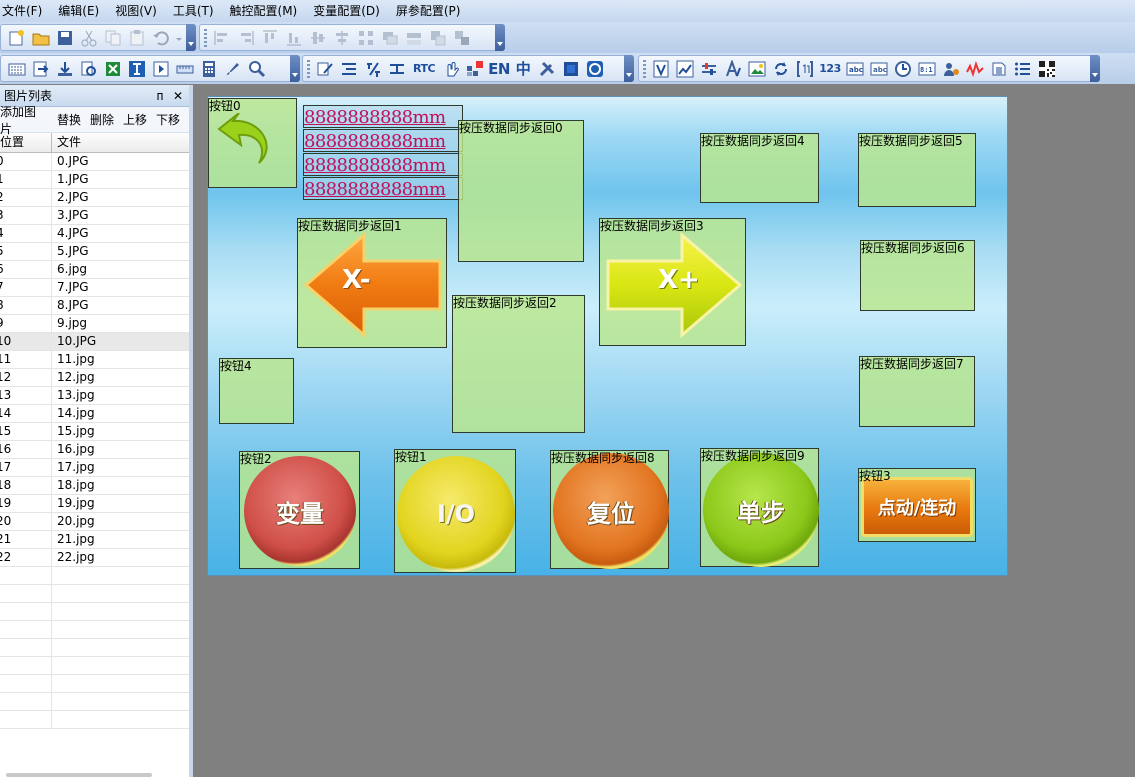  I want to click on distribute-icon, so click(366, 38).